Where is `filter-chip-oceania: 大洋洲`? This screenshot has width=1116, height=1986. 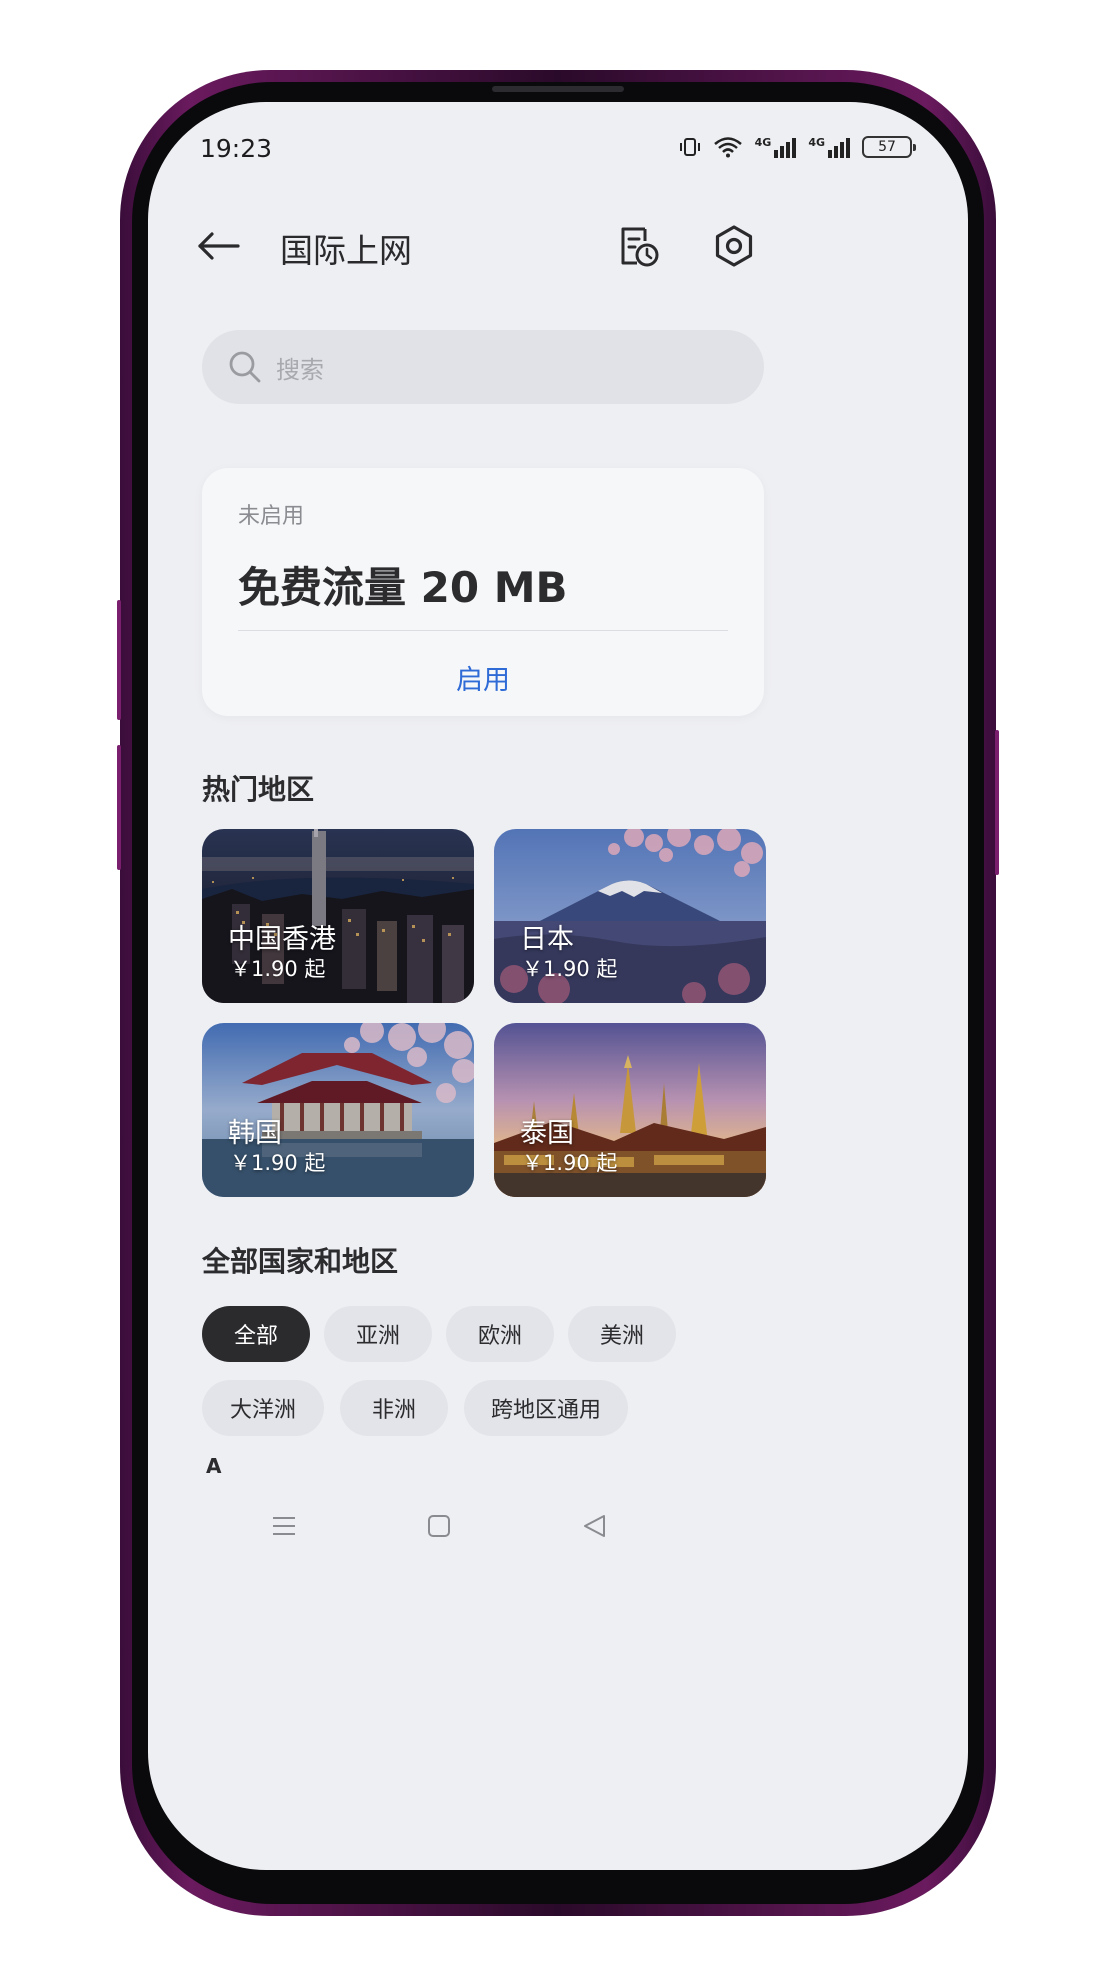 filter-chip-oceania: 大洋洲 is located at coordinates (263, 1408).